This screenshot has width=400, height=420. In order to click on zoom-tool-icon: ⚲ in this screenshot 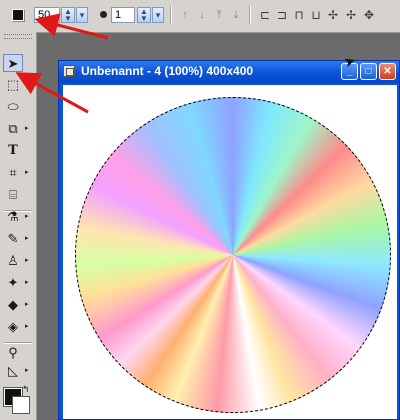, I will do `click(13, 353)`.